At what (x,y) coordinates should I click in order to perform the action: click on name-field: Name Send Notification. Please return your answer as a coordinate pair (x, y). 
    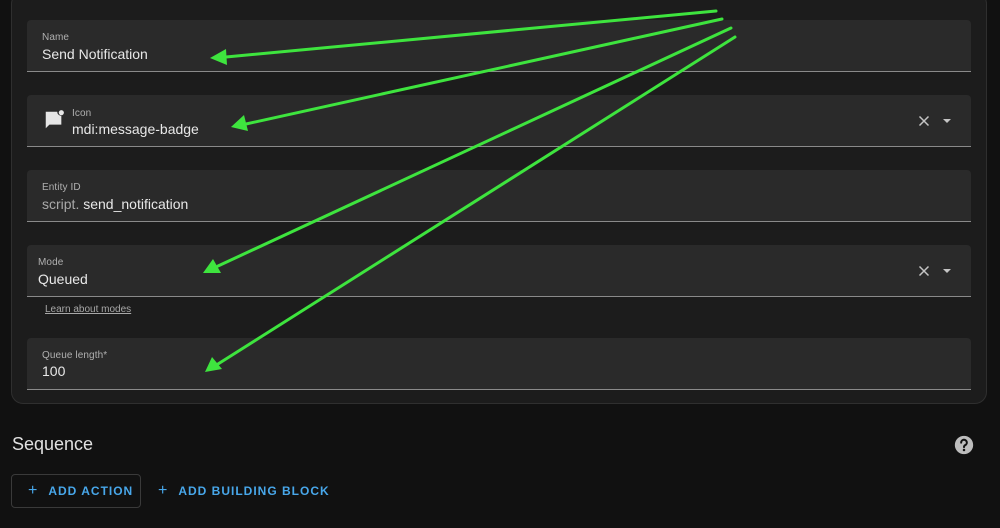
    Looking at the image, I should click on (499, 46).